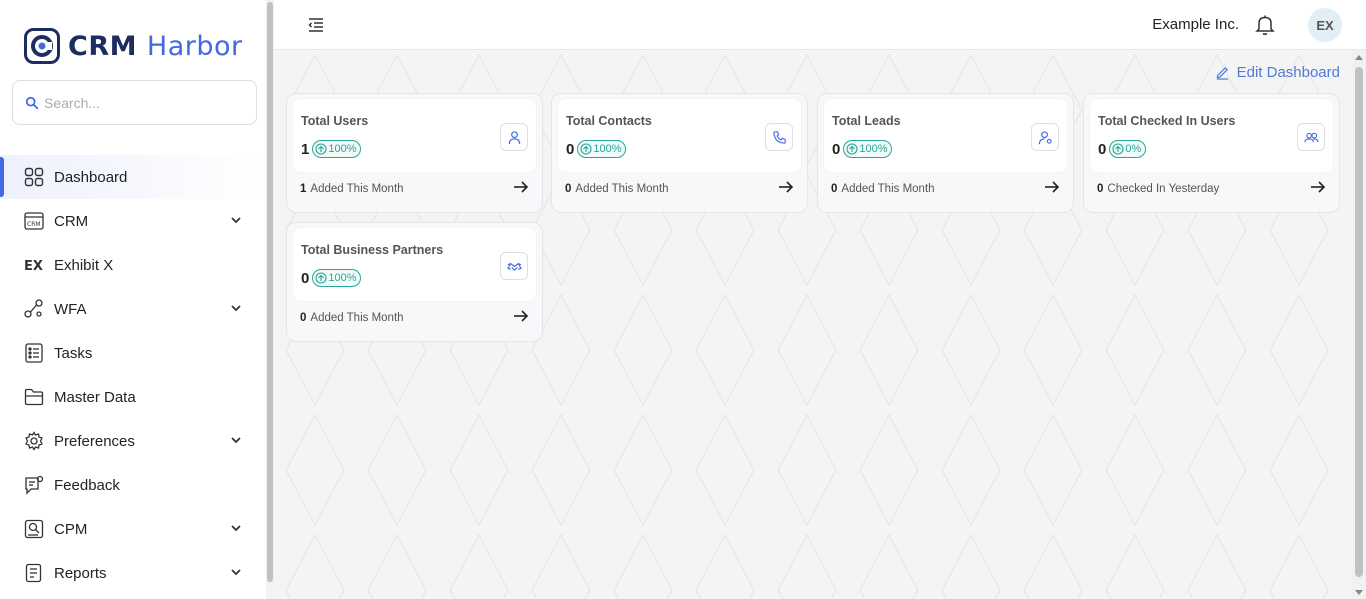  I want to click on crm-monitor-icon: CRM, so click(34, 221).